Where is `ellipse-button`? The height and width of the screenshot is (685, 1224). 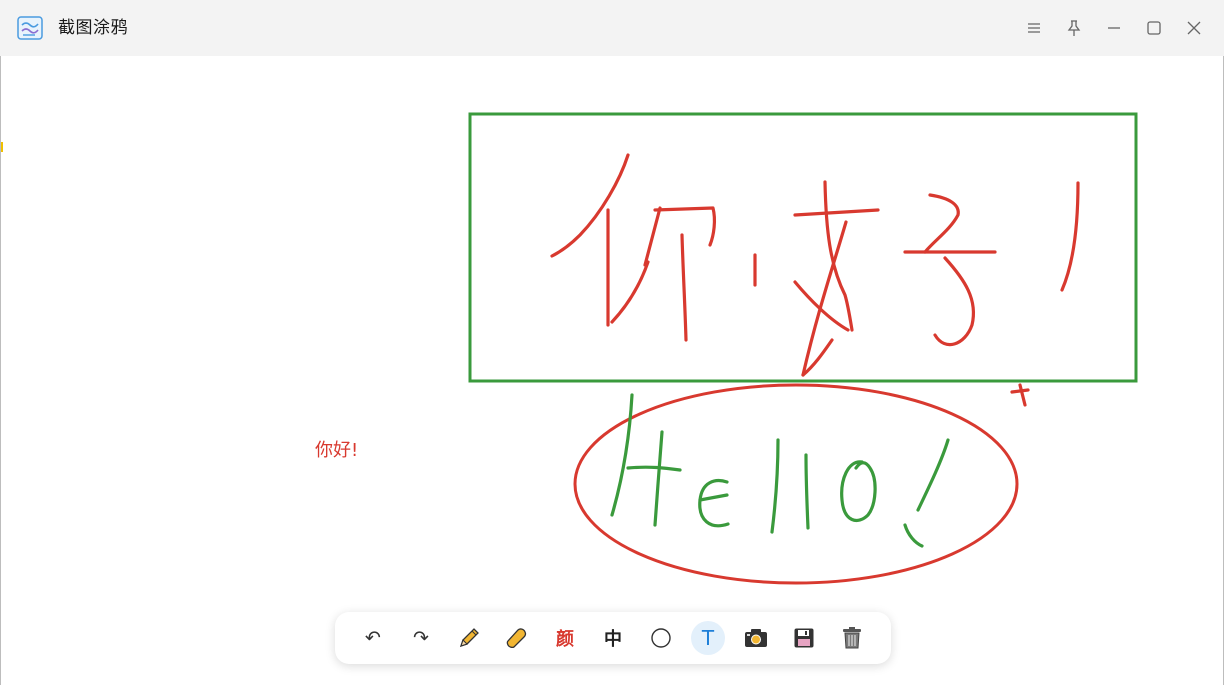
ellipse-button is located at coordinates (661, 638).